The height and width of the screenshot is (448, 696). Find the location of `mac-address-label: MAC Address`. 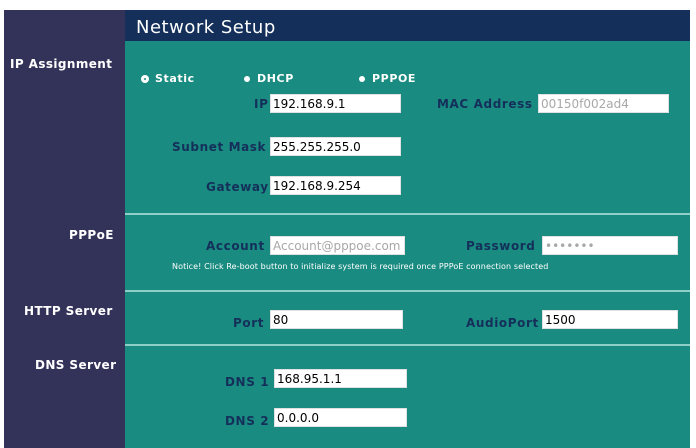

mac-address-label: MAC Address is located at coordinates (485, 104).